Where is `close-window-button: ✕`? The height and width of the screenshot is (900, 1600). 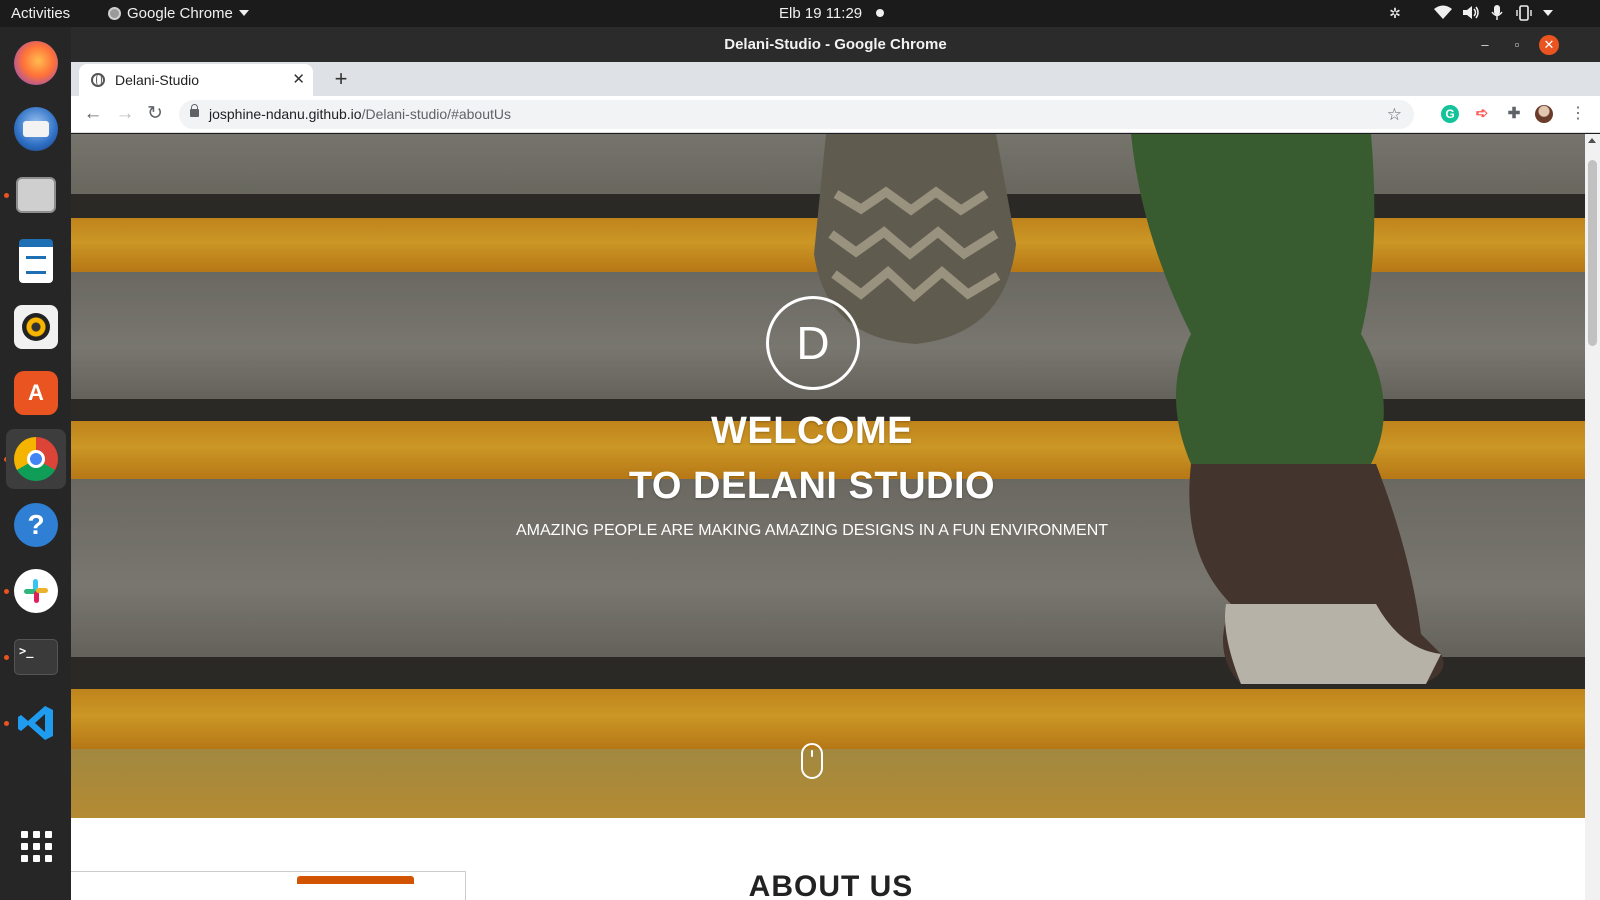
close-window-button: ✕ is located at coordinates (1549, 45).